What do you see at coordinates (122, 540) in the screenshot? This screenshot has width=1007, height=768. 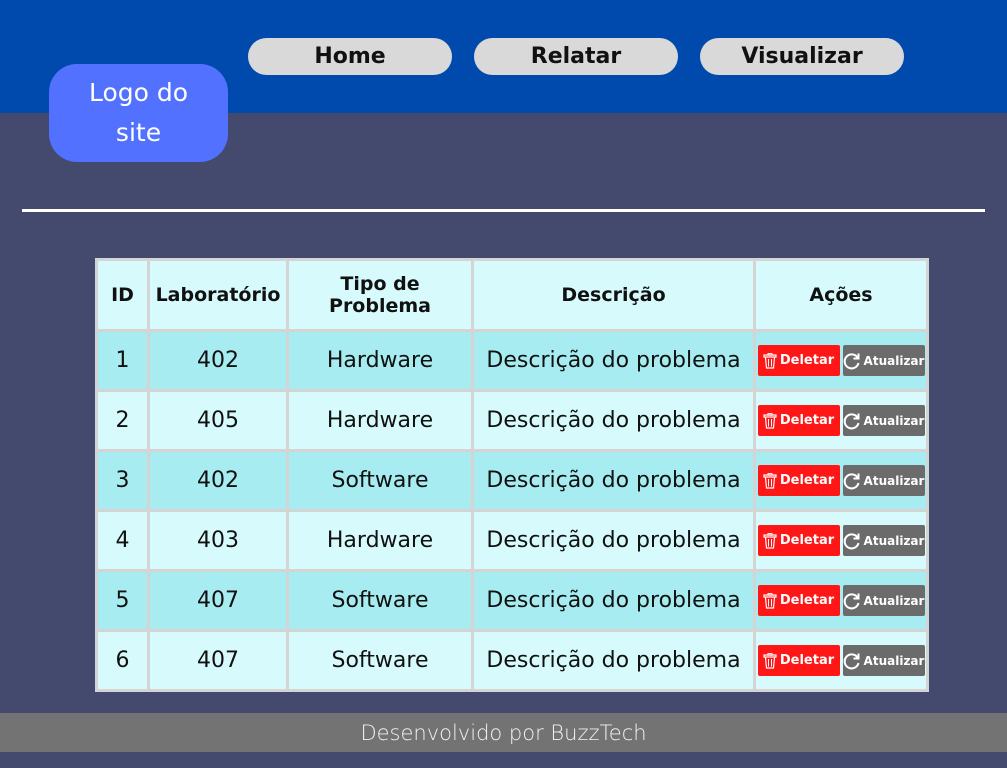 I see `cell-id: 4` at bounding box center [122, 540].